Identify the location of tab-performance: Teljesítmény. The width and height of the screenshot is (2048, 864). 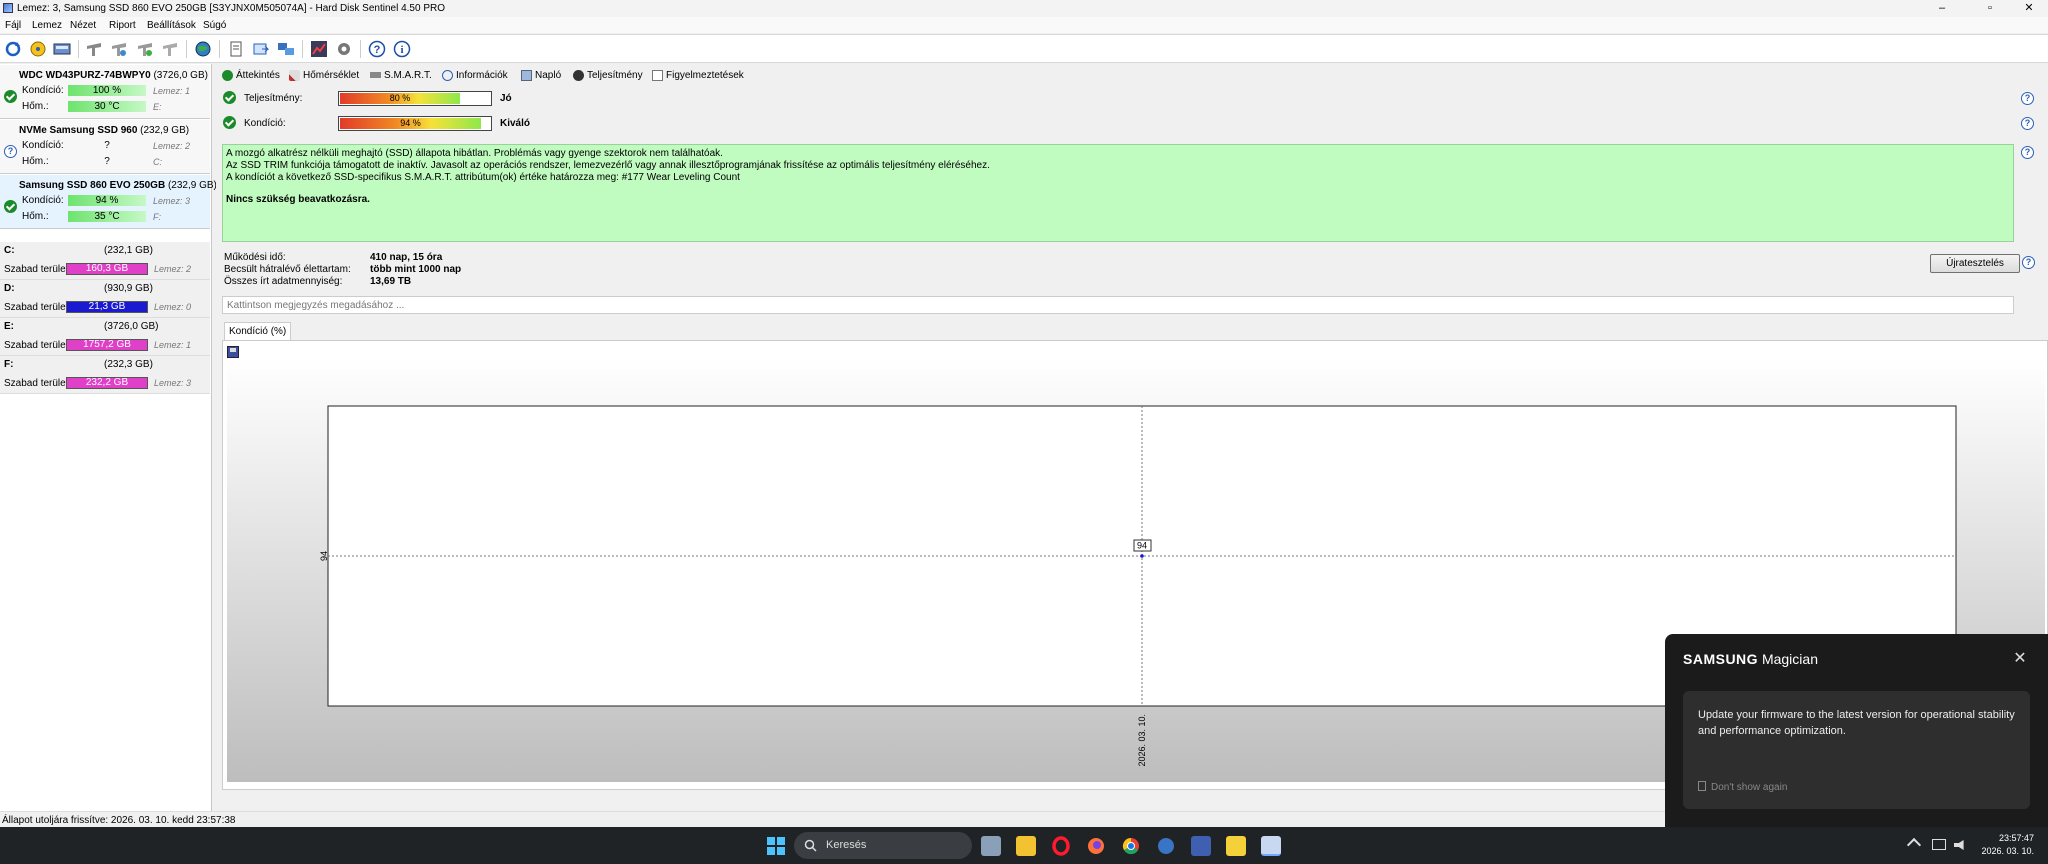
(608, 75).